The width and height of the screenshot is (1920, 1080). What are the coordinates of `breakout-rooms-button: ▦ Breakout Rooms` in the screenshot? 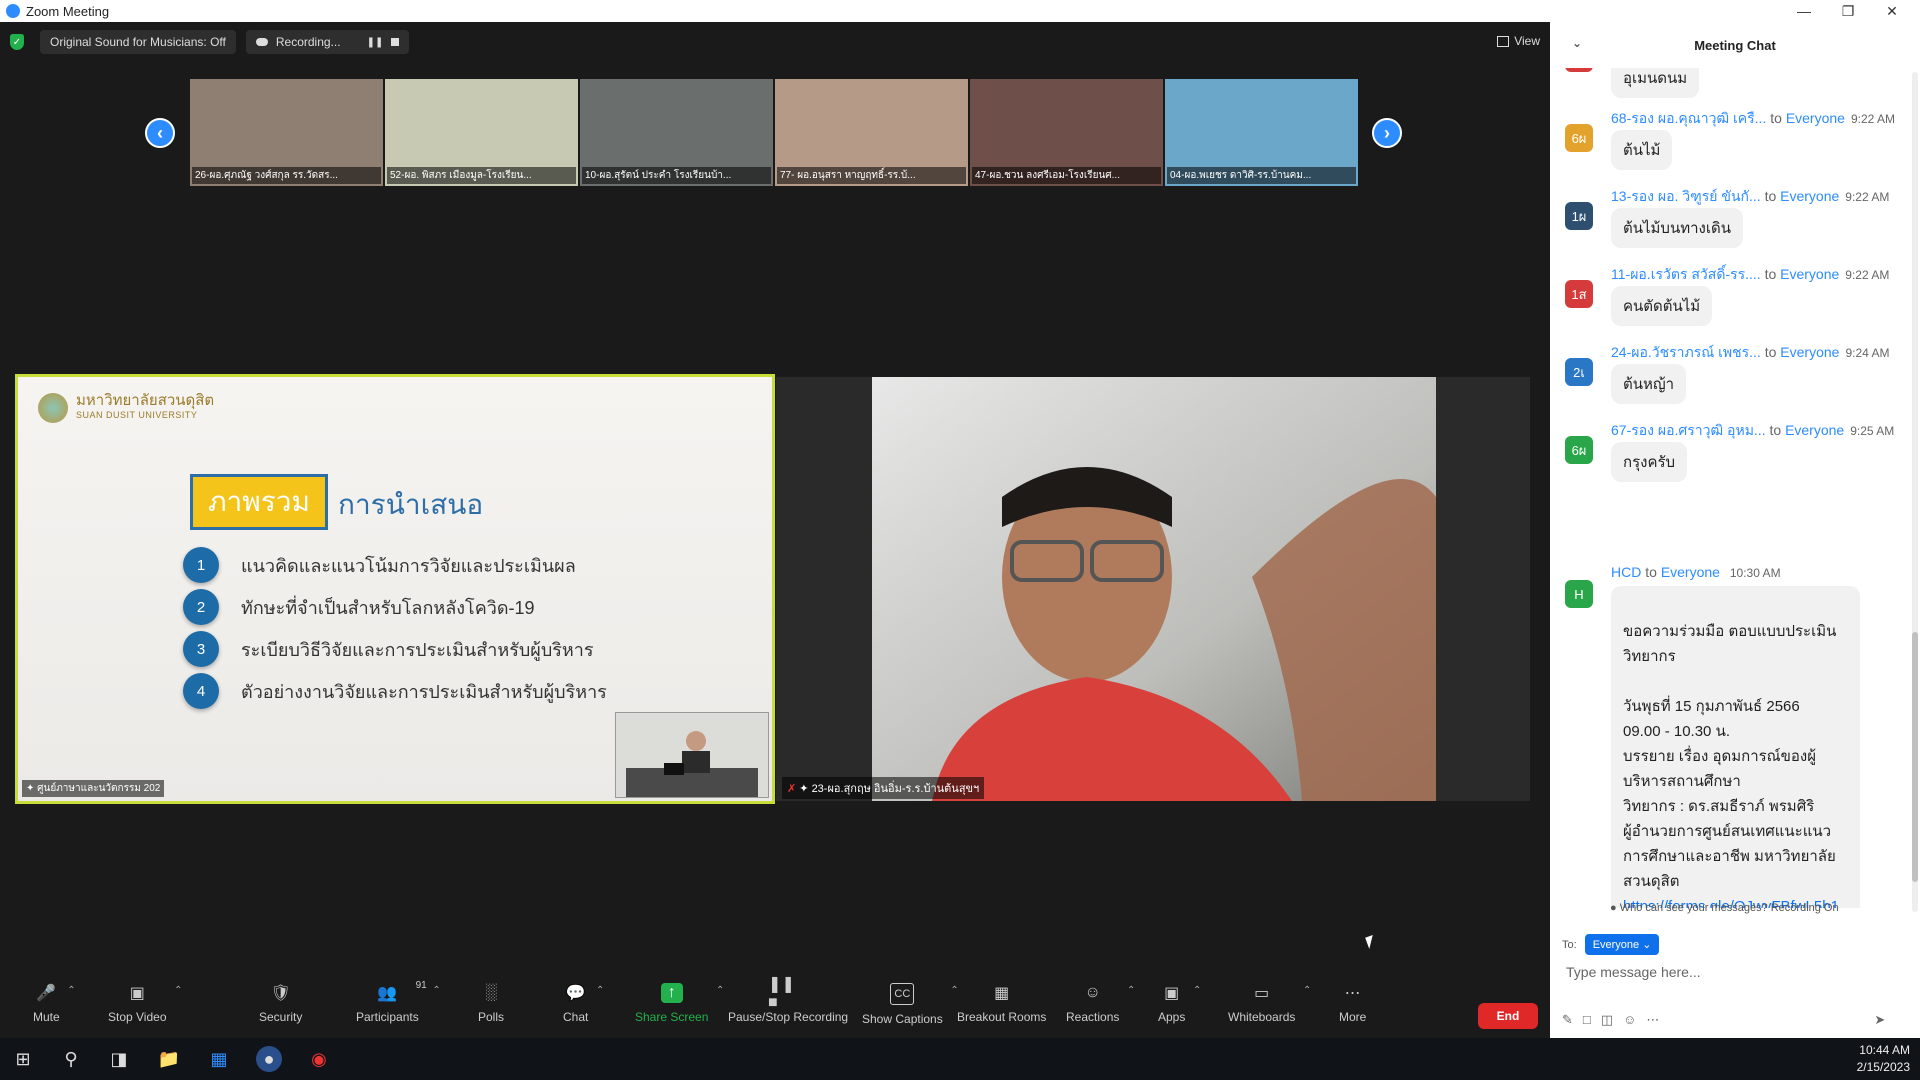 It's located at (1001, 1003).